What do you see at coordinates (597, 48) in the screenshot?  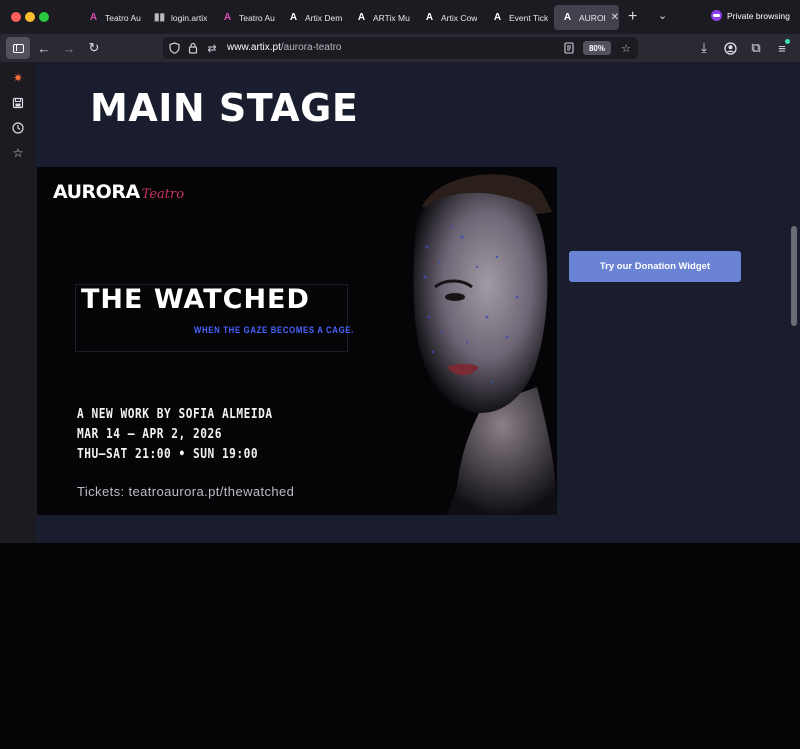 I see `zoom-level-badge: 80%` at bounding box center [597, 48].